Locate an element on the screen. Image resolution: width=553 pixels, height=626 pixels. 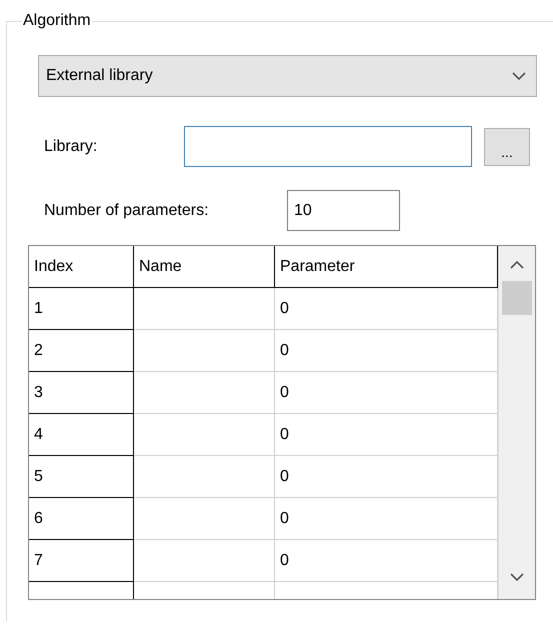
row-header: 7 is located at coordinates (81, 561).